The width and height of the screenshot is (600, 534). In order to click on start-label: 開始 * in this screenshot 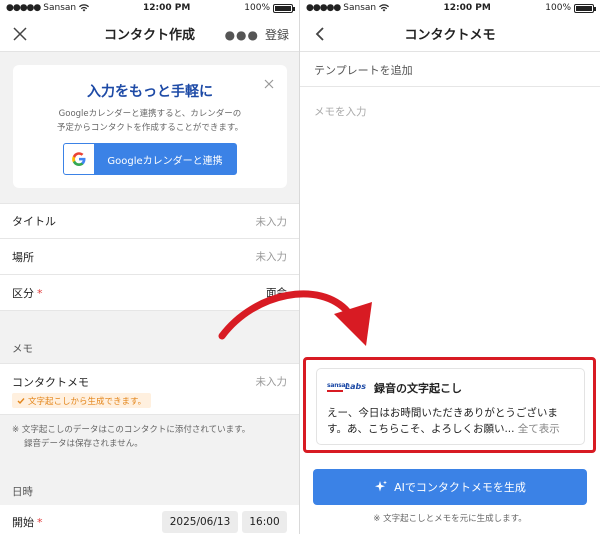, I will do `click(27, 522)`.